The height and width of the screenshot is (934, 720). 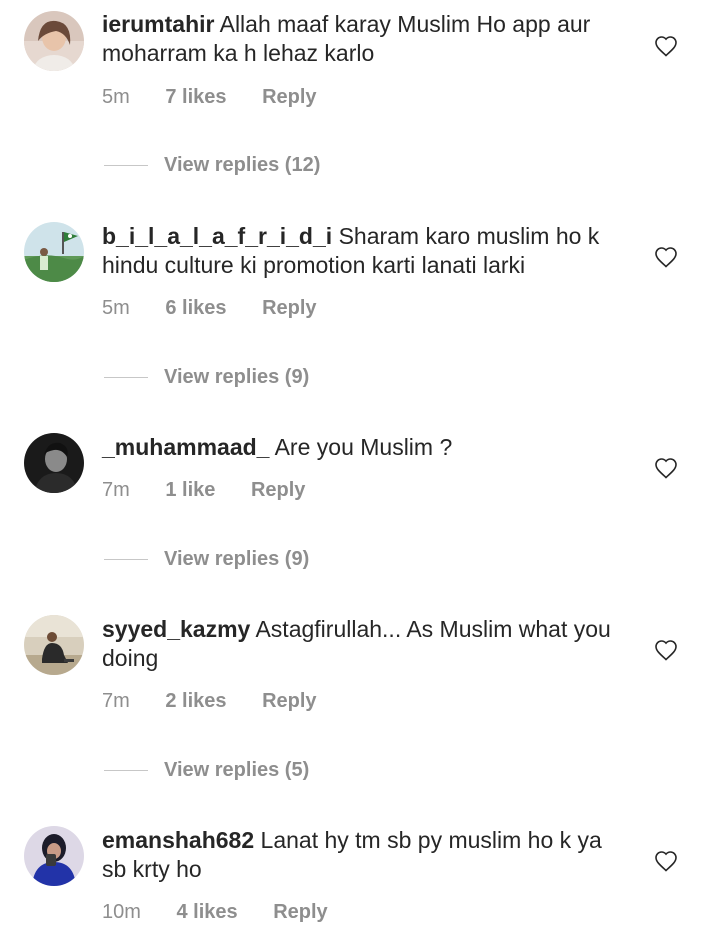 What do you see at coordinates (121, 912) in the screenshot?
I see `comment-time: 10m` at bounding box center [121, 912].